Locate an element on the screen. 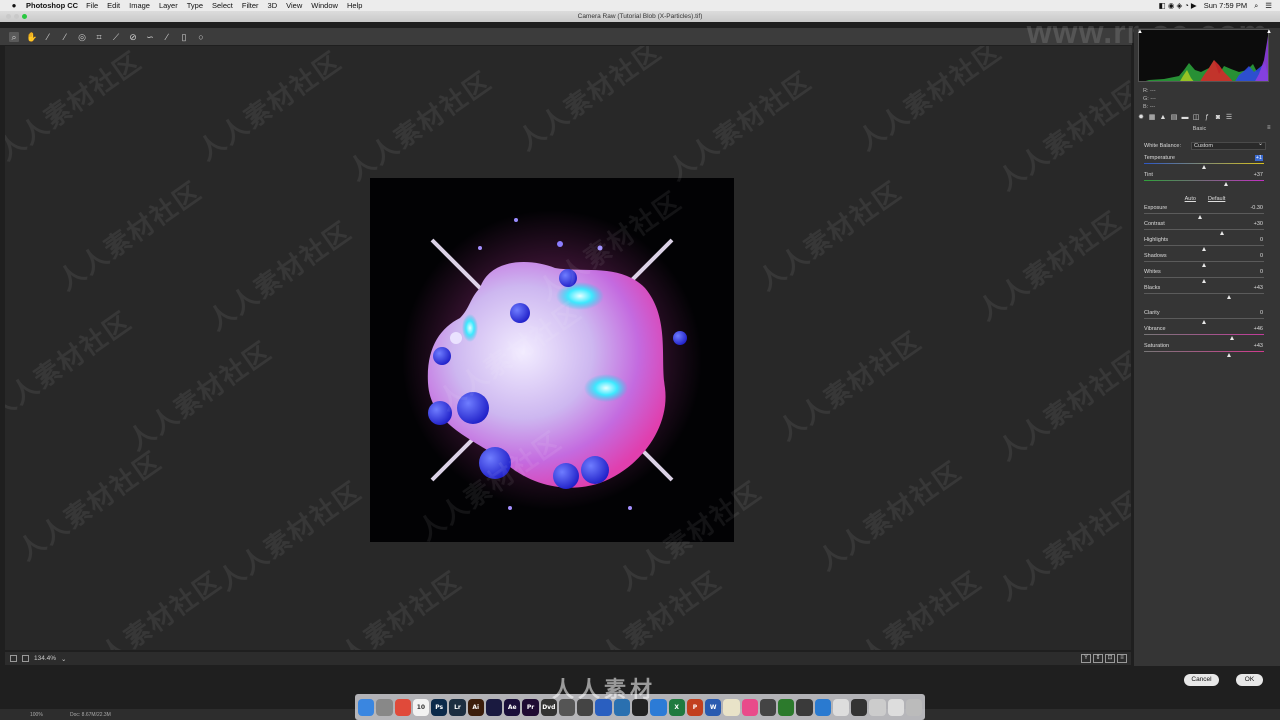 This screenshot has width=1280, height=720. dock-word-icon: W is located at coordinates (713, 707).